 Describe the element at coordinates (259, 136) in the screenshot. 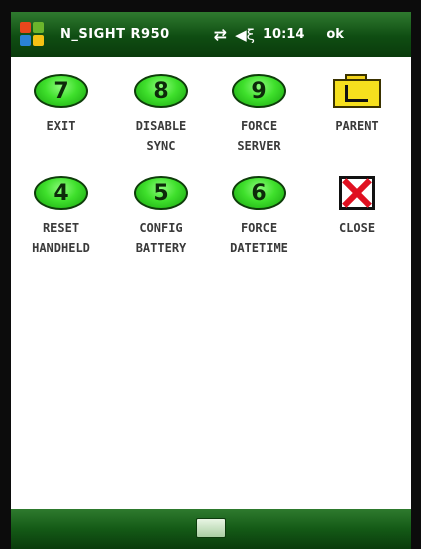

I see `tile-label: FORCE SERVER` at that location.